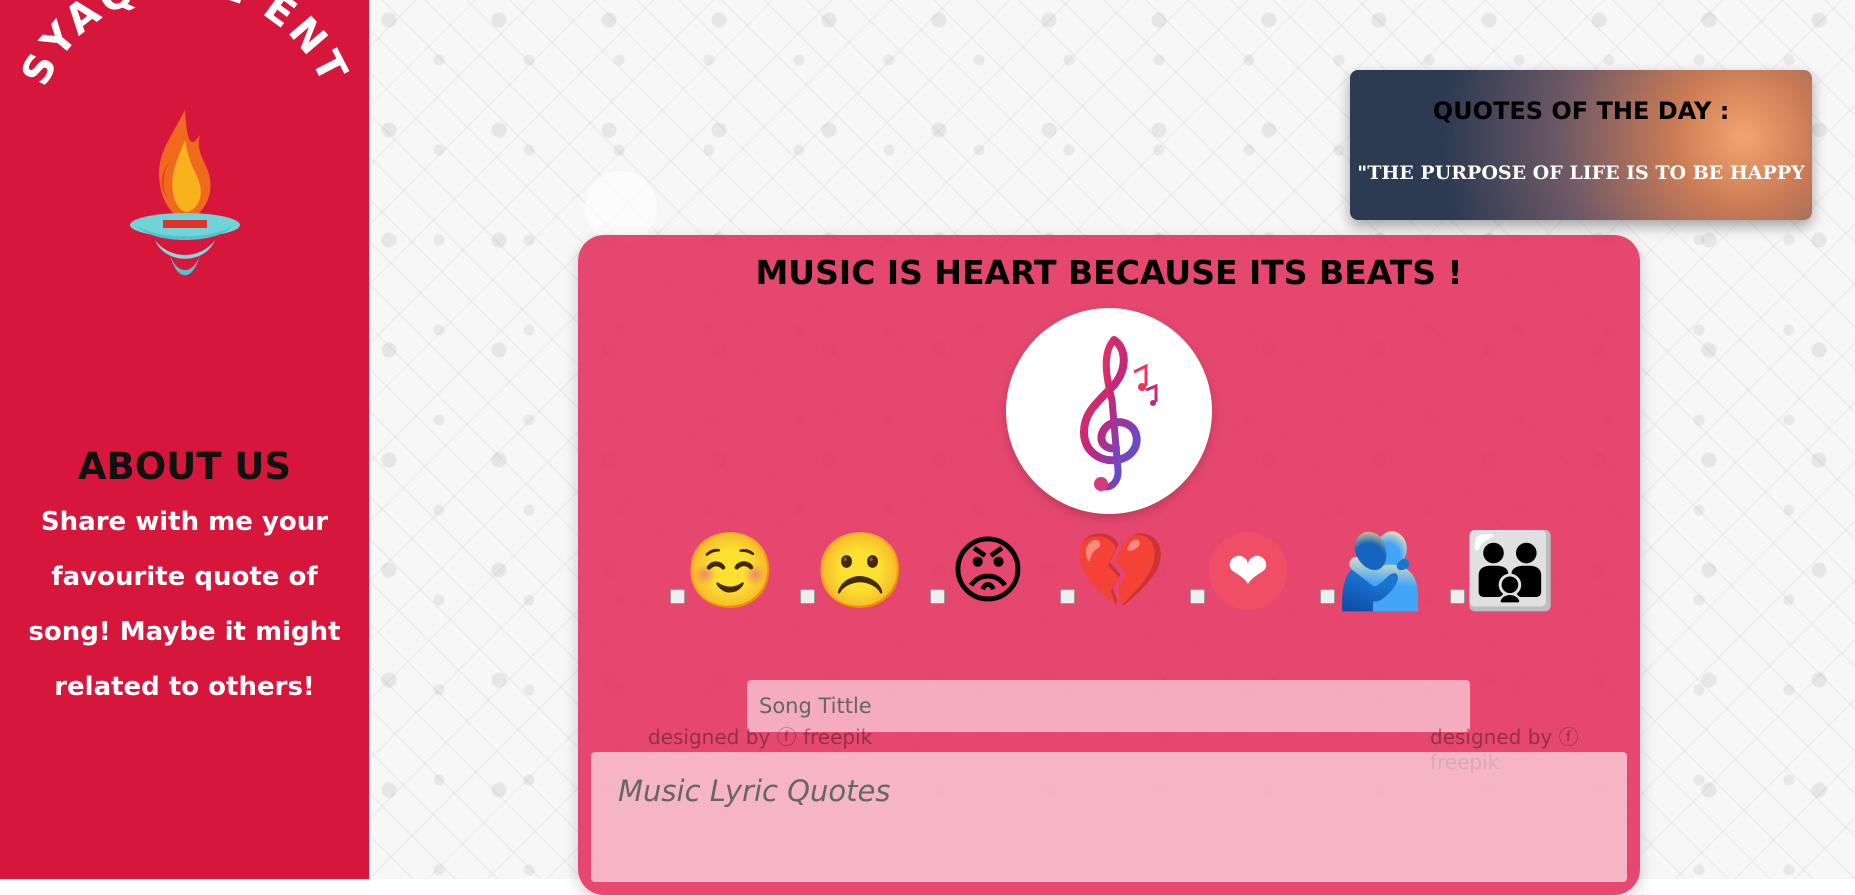  Describe the element at coordinates (760, 737) in the screenshot. I see `freepik-watermark-left: designed by ⓕ freepik` at that location.